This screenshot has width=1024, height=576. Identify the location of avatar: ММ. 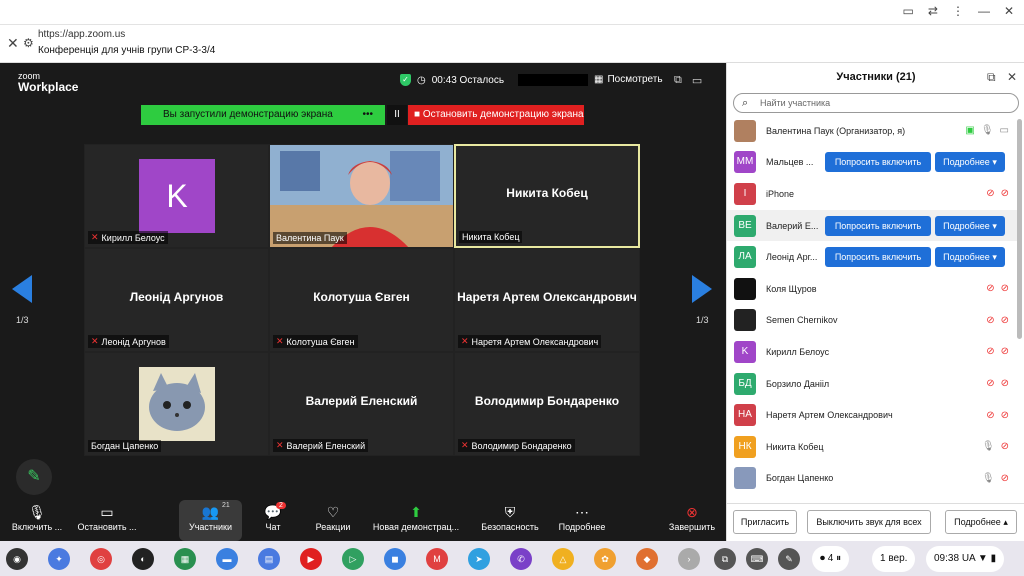
(745, 162).